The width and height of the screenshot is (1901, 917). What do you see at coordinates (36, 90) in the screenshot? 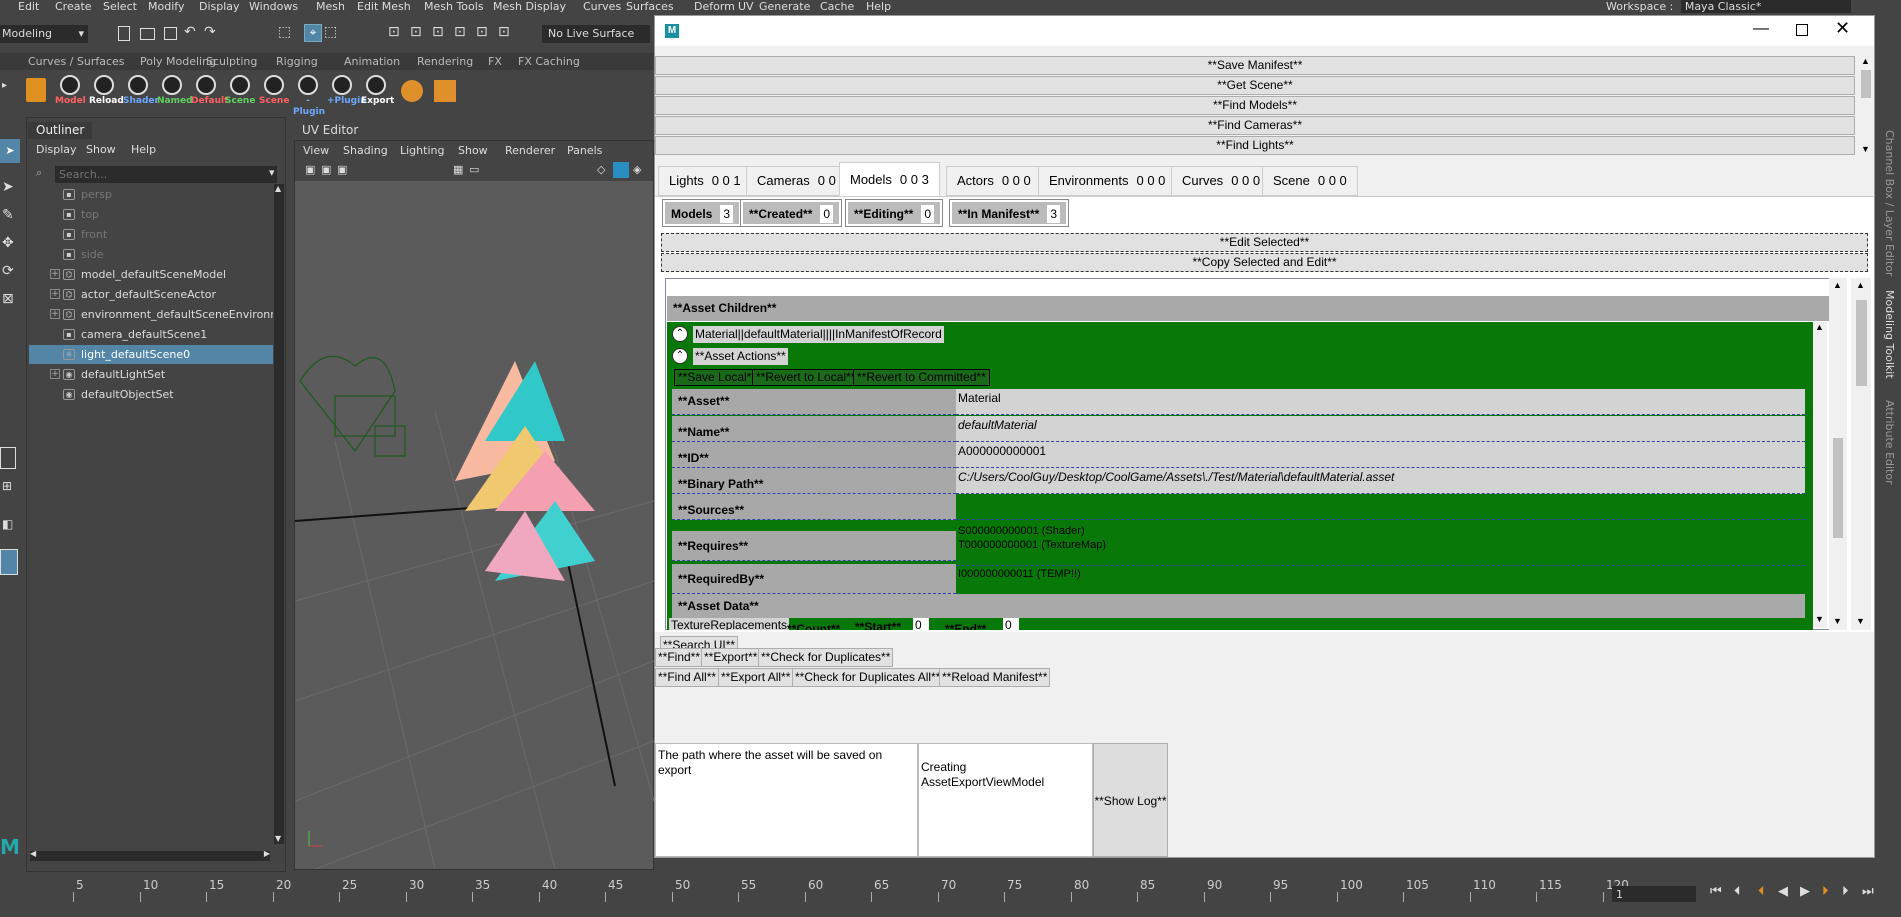
I see `toolbox-icon` at bounding box center [36, 90].